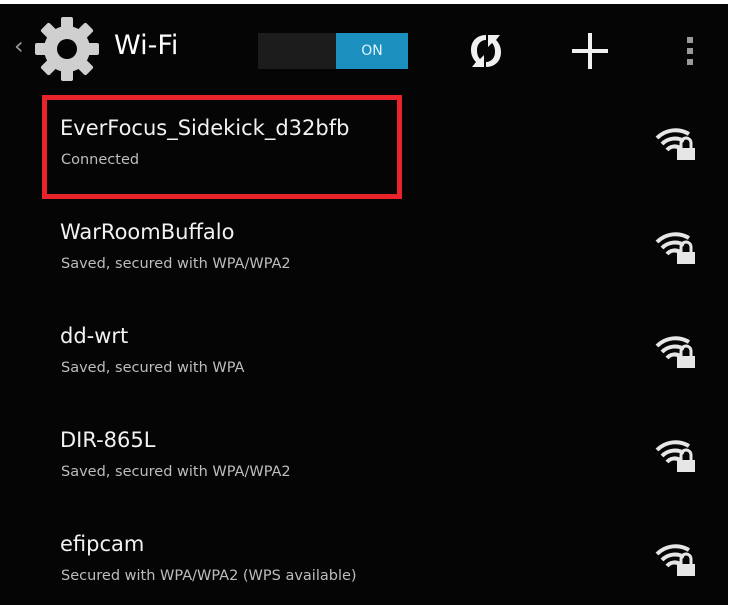  What do you see at coordinates (153, 368) in the screenshot?
I see `network-status: Saved, secured with WPA` at bounding box center [153, 368].